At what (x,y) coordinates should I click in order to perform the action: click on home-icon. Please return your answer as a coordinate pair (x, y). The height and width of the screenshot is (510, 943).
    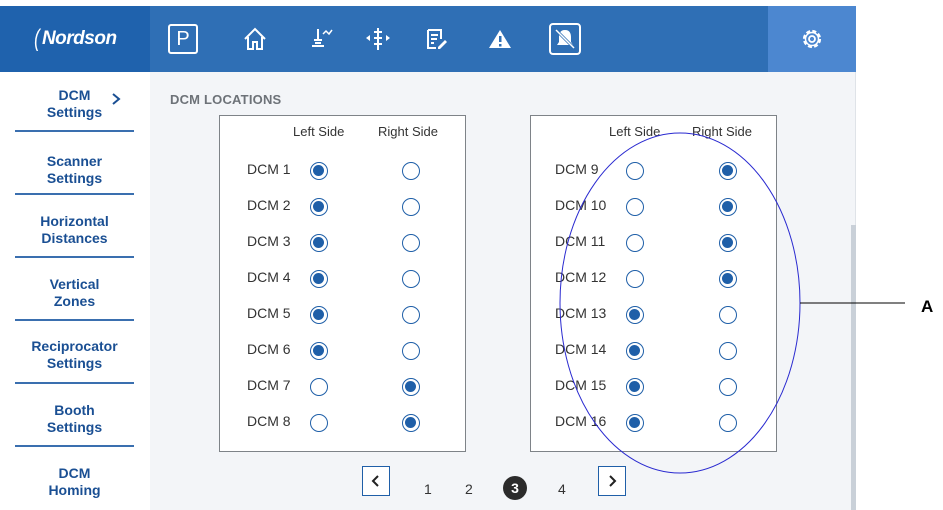
    Looking at the image, I should click on (255, 38).